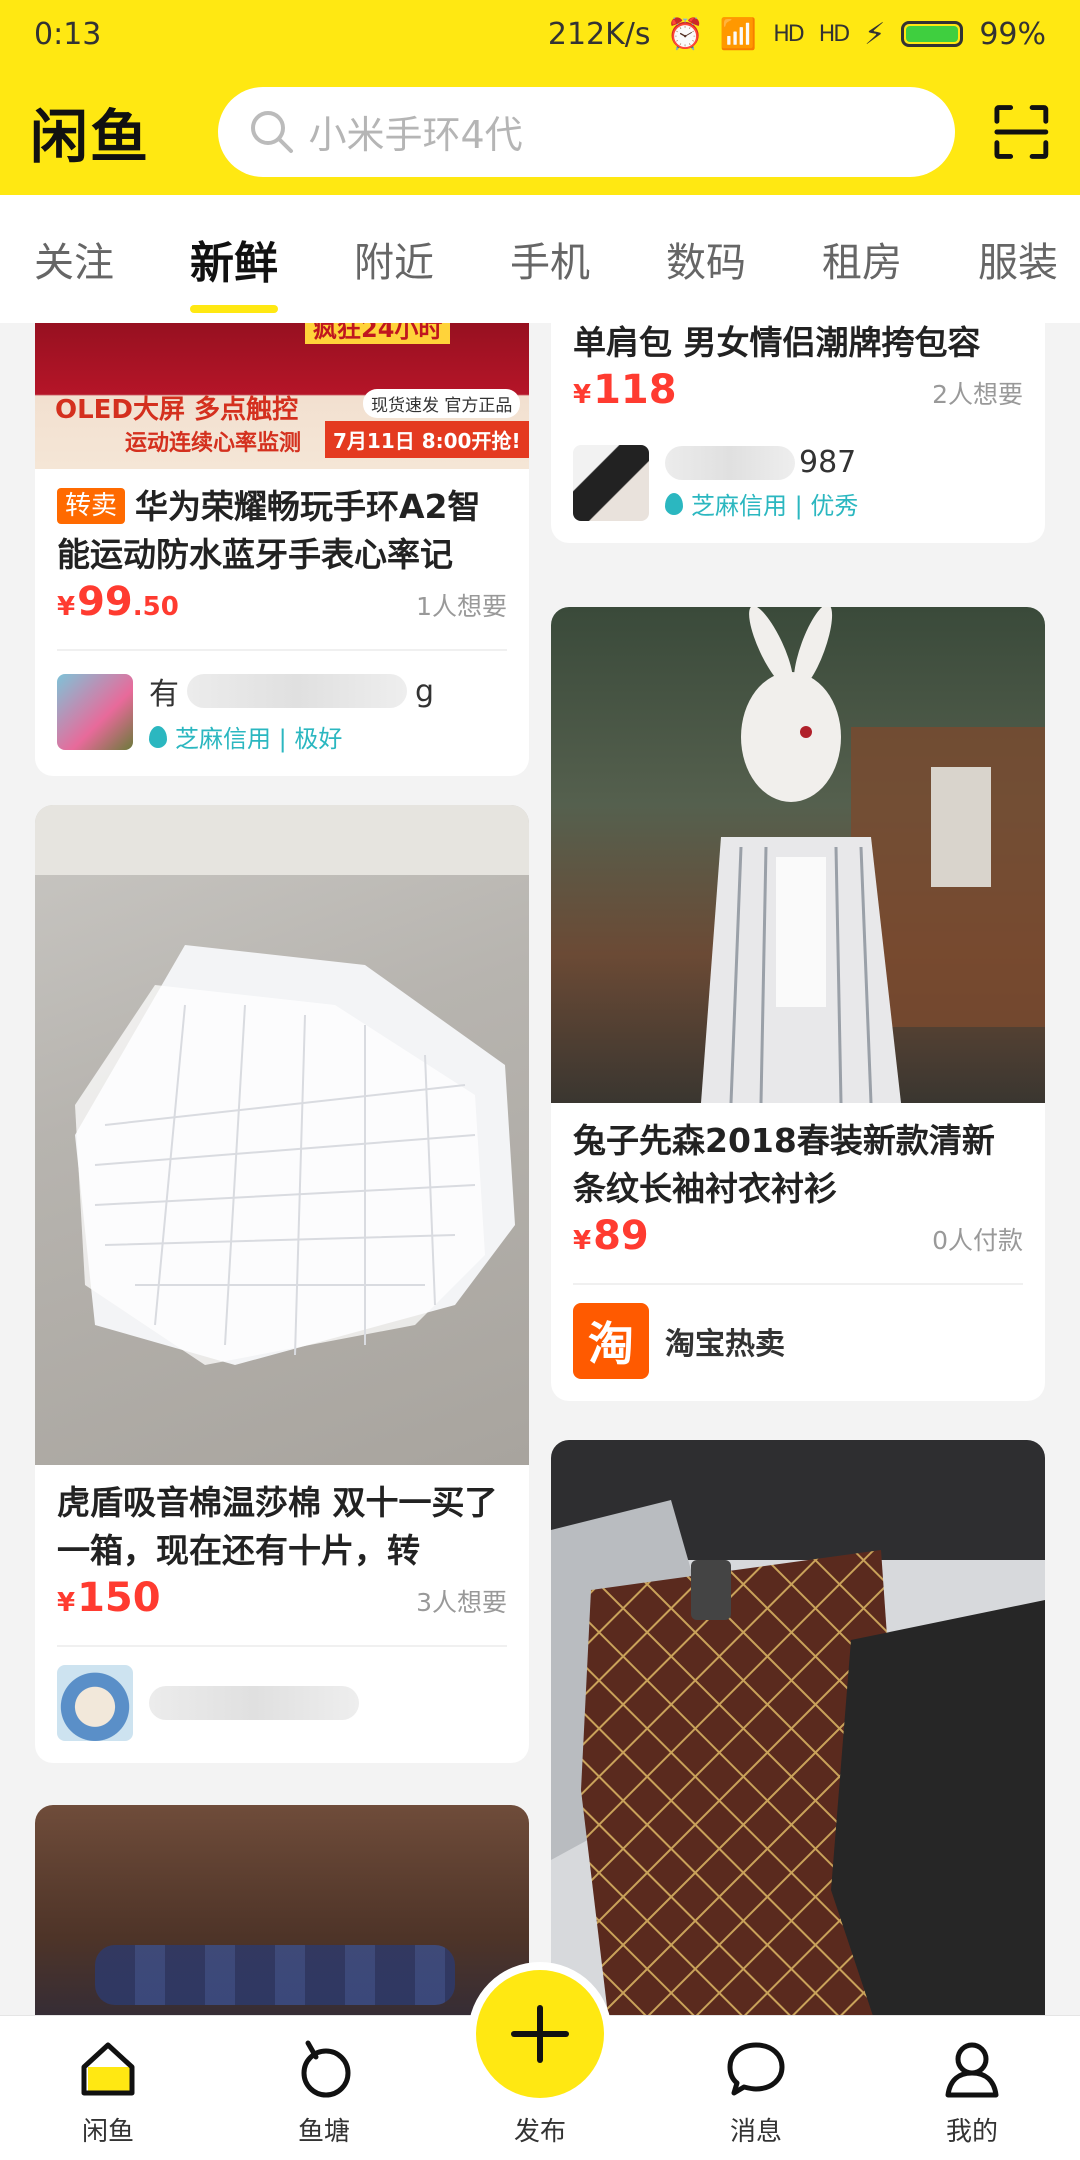 The width and height of the screenshot is (1080, 2160). What do you see at coordinates (326, 2069) in the screenshot?
I see `pond-icon` at bounding box center [326, 2069].